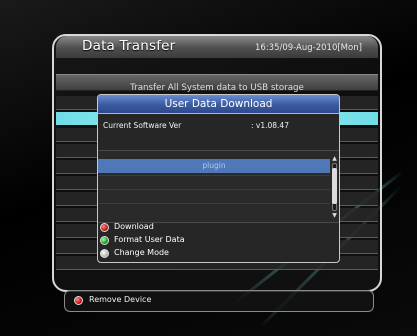 The image size is (417, 336). What do you see at coordinates (141, 252) in the screenshot?
I see `change-mode-label: Change Mode` at bounding box center [141, 252].